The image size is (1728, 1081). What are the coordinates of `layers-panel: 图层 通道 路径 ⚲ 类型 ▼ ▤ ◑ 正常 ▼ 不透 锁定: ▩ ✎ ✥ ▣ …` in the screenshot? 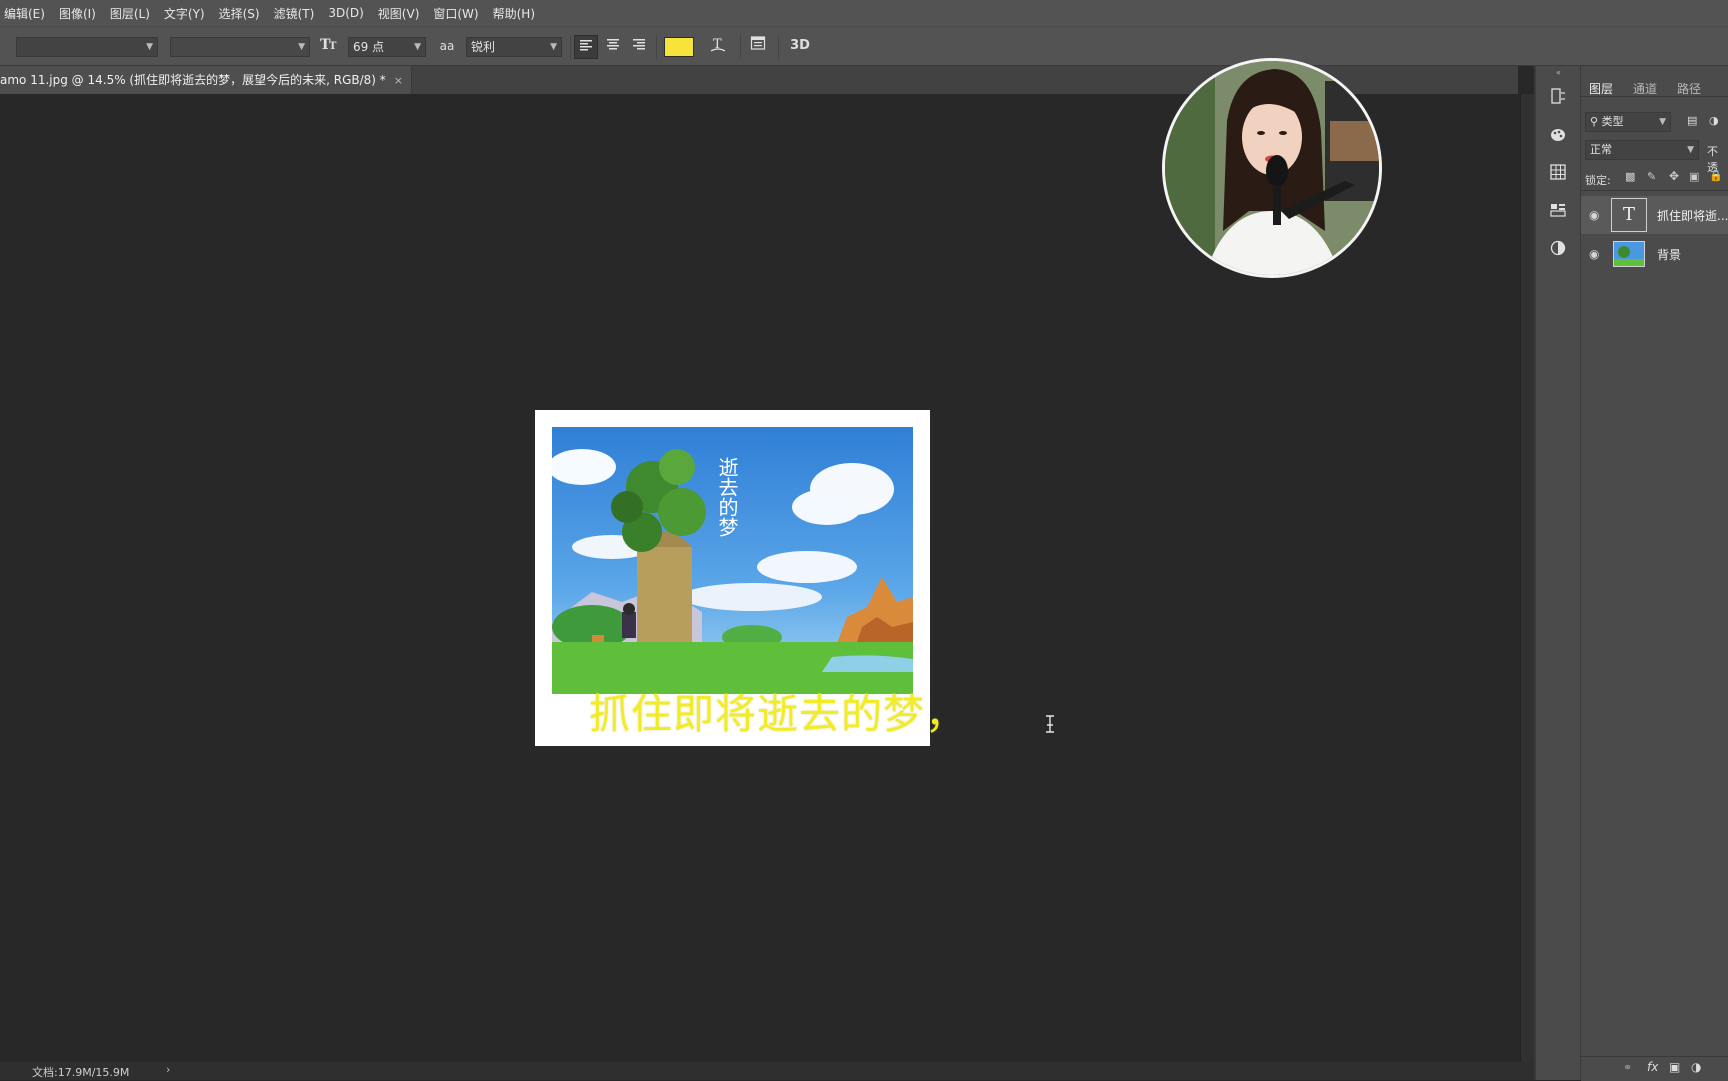 It's located at (1654, 573).